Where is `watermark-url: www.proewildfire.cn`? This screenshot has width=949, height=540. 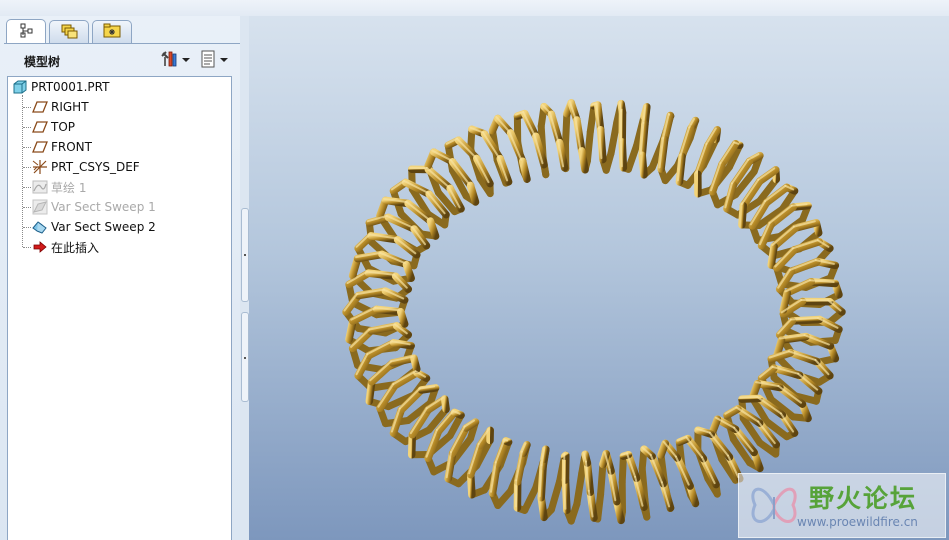
watermark-url: www.proewildfire.cn is located at coordinates (857, 522).